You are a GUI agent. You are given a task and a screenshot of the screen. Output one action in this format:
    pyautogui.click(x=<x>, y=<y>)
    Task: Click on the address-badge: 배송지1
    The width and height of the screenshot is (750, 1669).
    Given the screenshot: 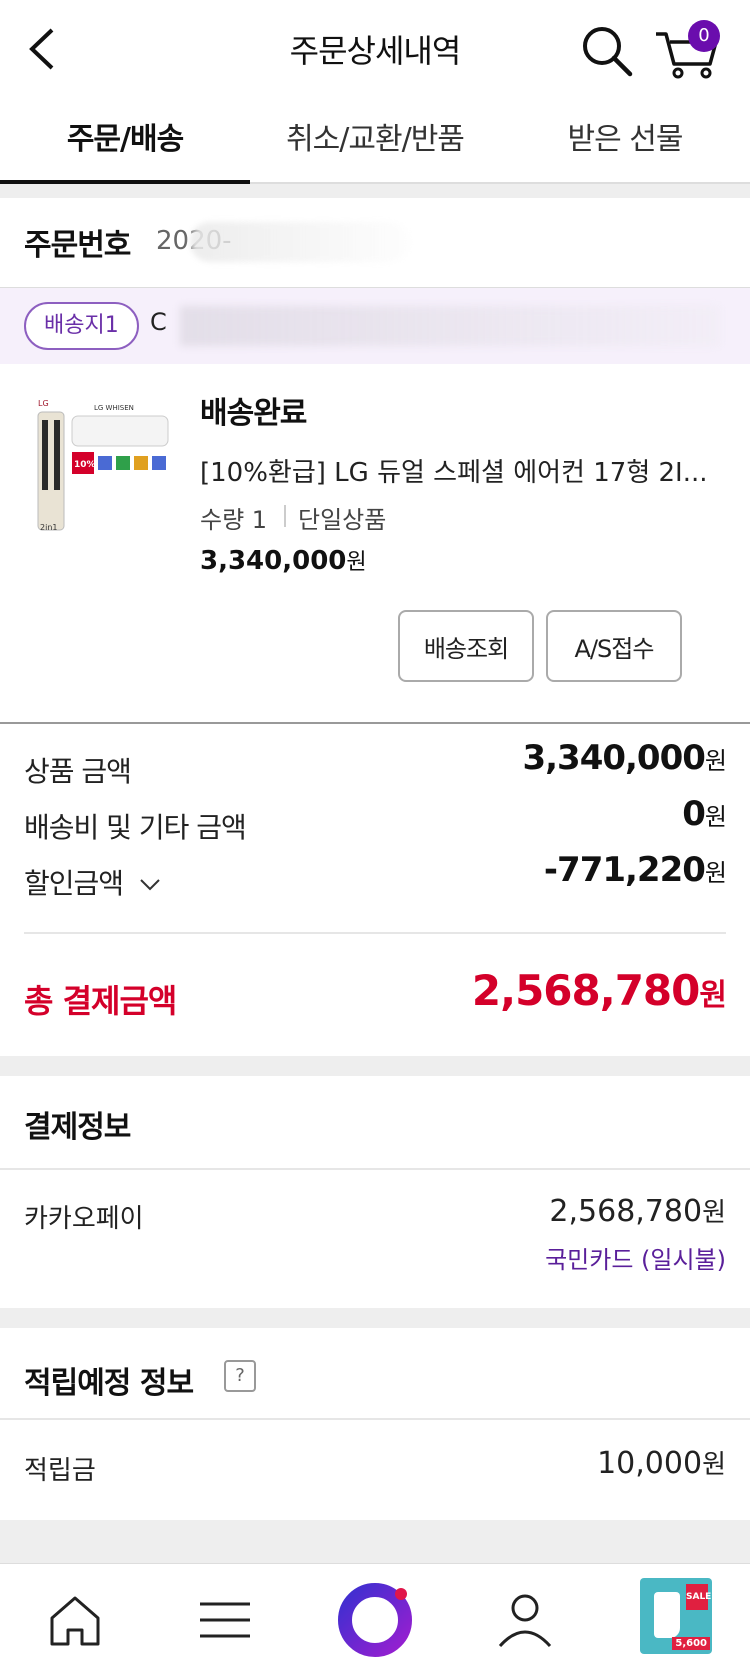 What is the action you would take?
    pyautogui.click(x=81, y=326)
    